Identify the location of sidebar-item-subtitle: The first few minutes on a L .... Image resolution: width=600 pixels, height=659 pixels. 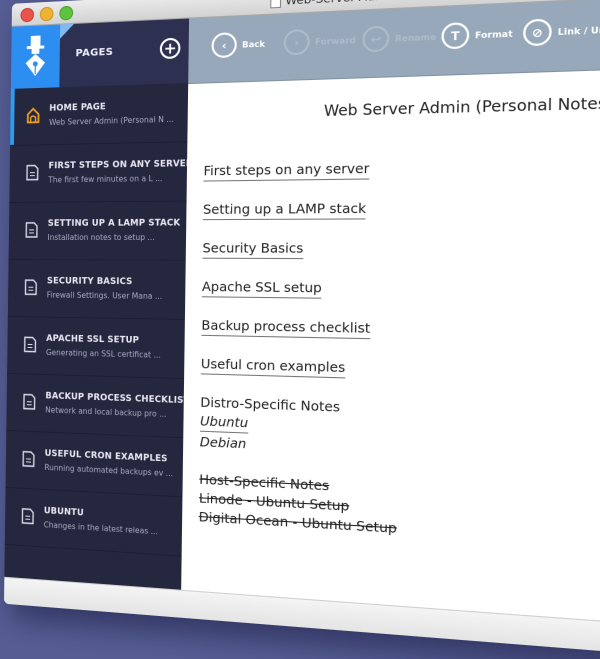
(105, 179).